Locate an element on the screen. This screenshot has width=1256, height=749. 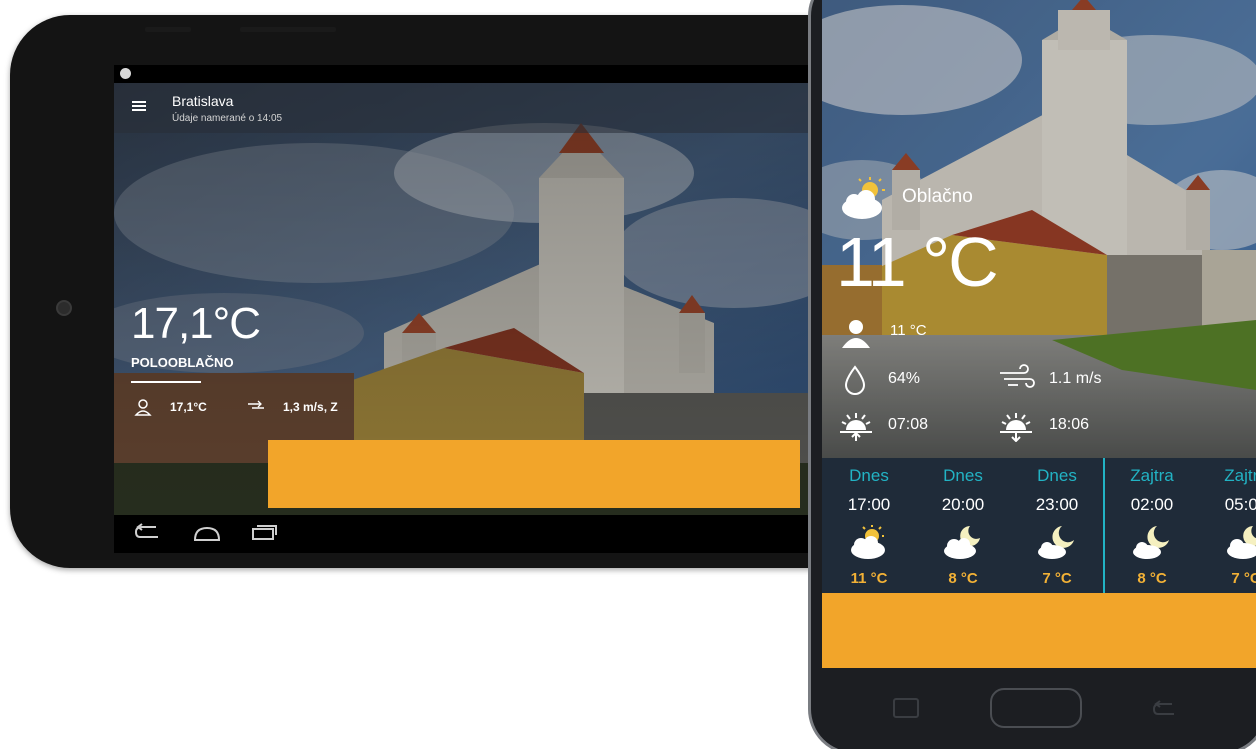
humidity-value: 64% is located at coordinates (904, 378).